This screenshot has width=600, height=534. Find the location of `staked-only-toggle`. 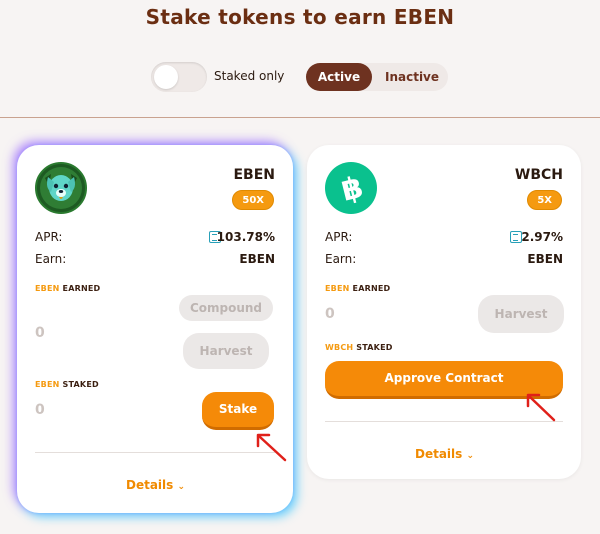

staked-only-toggle is located at coordinates (179, 77).